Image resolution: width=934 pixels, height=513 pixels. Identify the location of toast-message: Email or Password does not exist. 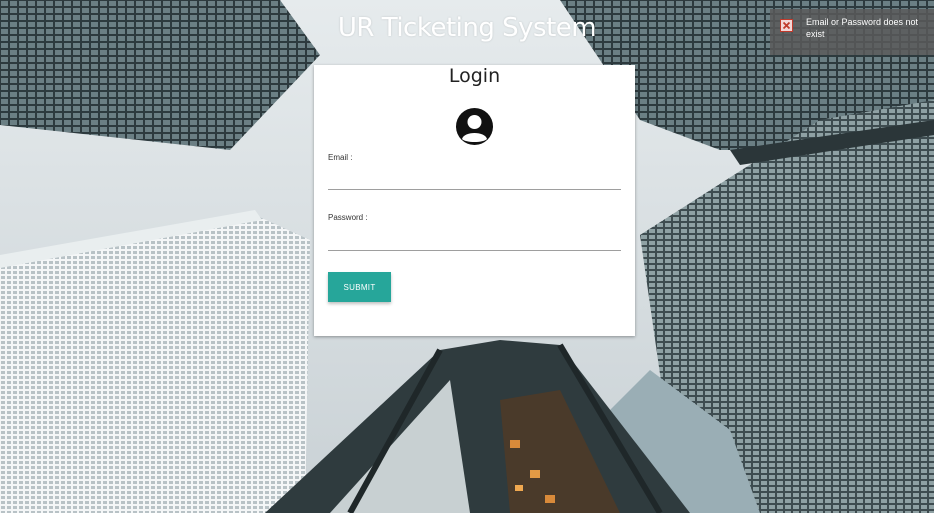
(862, 28).